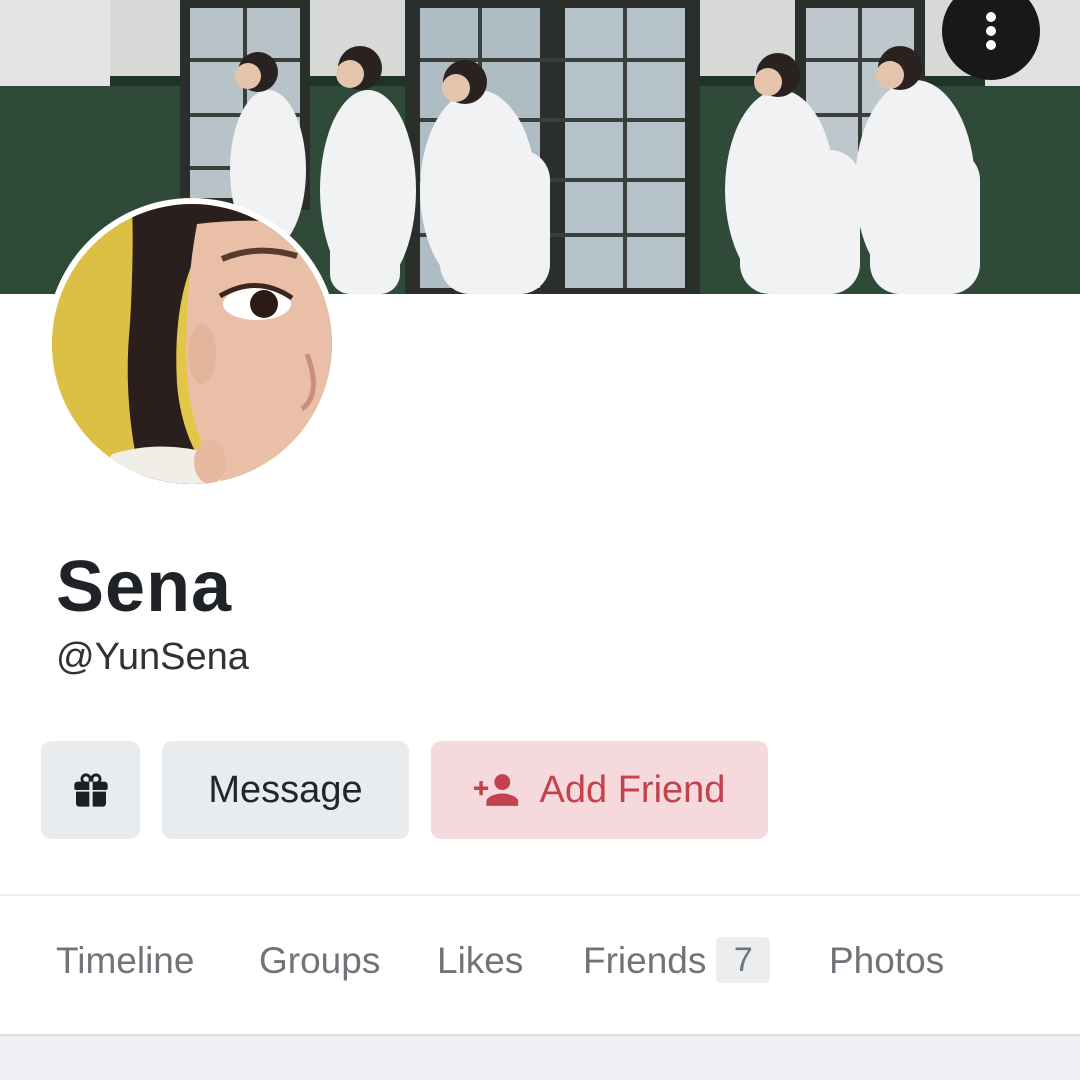  I want to click on tab-groups: Groups, so click(319, 961).